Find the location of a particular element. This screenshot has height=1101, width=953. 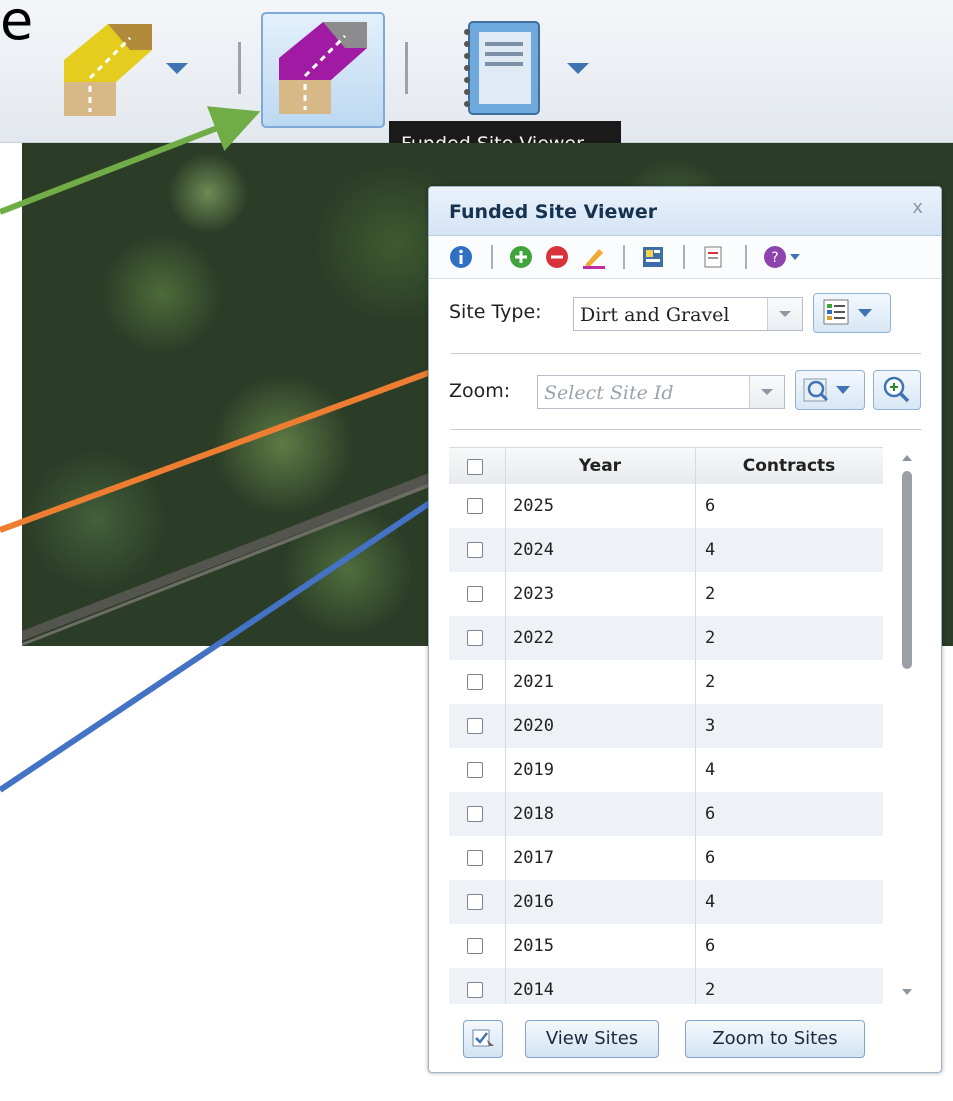

year-cell: 2016 is located at coordinates (533, 902).